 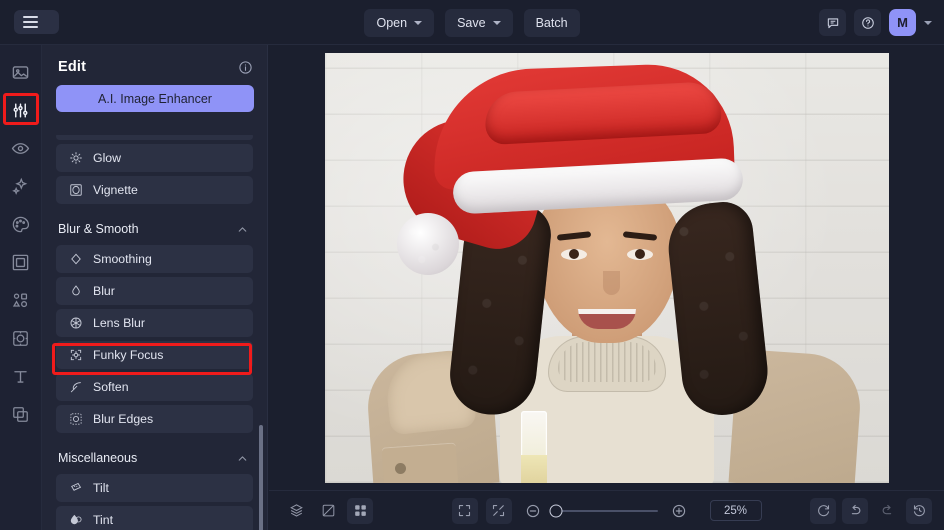 What do you see at coordinates (154, 137) in the screenshot?
I see `list-item-partial` at bounding box center [154, 137].